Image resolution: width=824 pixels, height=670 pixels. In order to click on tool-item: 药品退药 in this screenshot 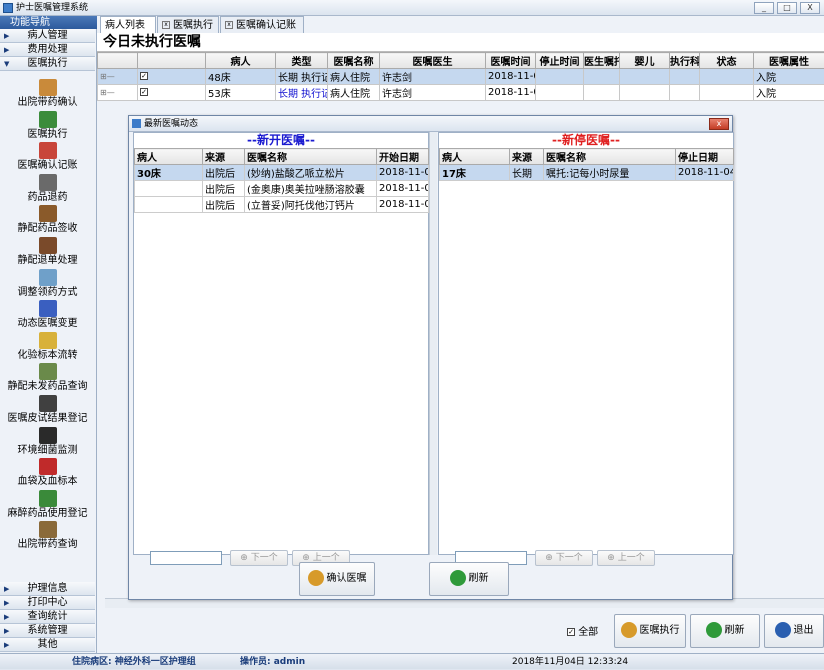, I will do `click(47, 189)`.